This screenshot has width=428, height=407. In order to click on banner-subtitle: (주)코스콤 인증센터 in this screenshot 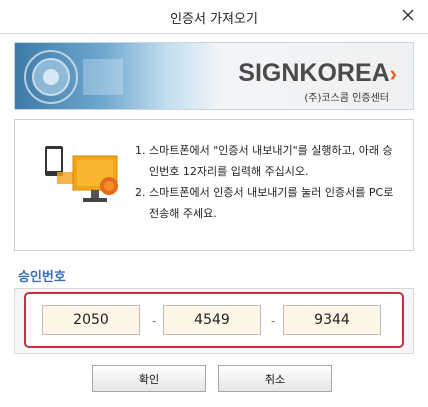, I will do `click(346, 98)`.